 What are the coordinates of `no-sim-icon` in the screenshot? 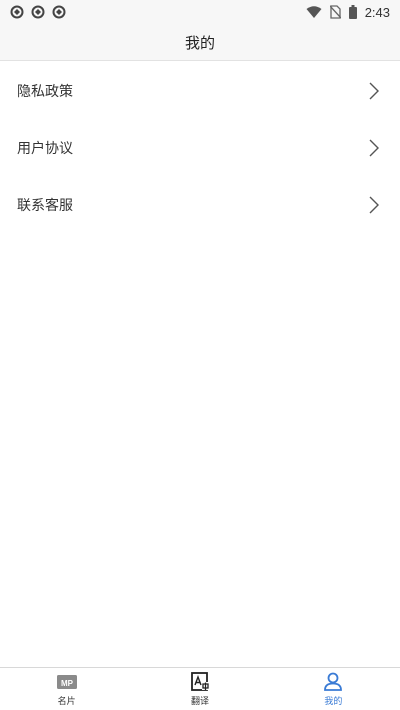 It's located at (335, 12).